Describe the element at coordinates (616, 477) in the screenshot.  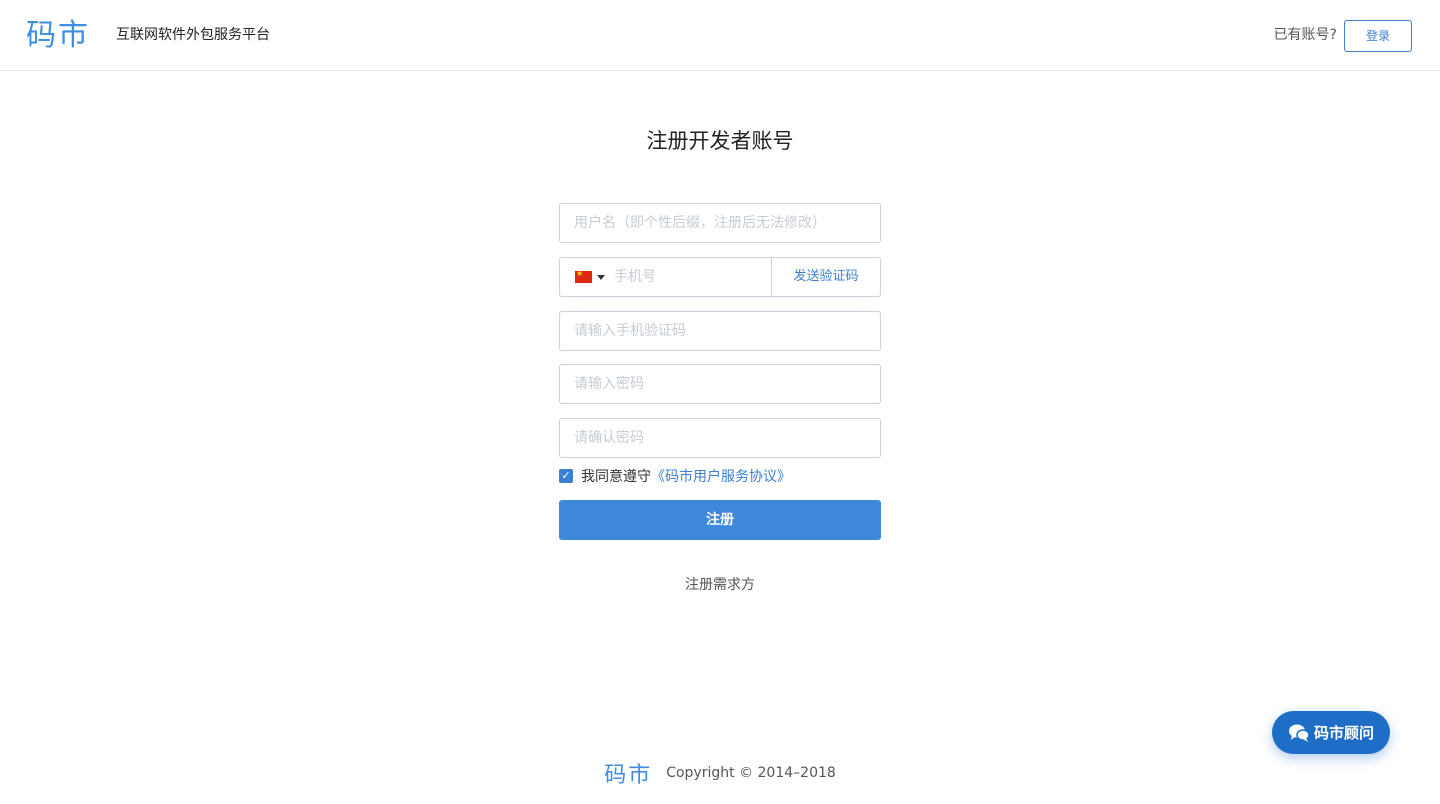
I see `agree-text: 我同意遵守` at that location.